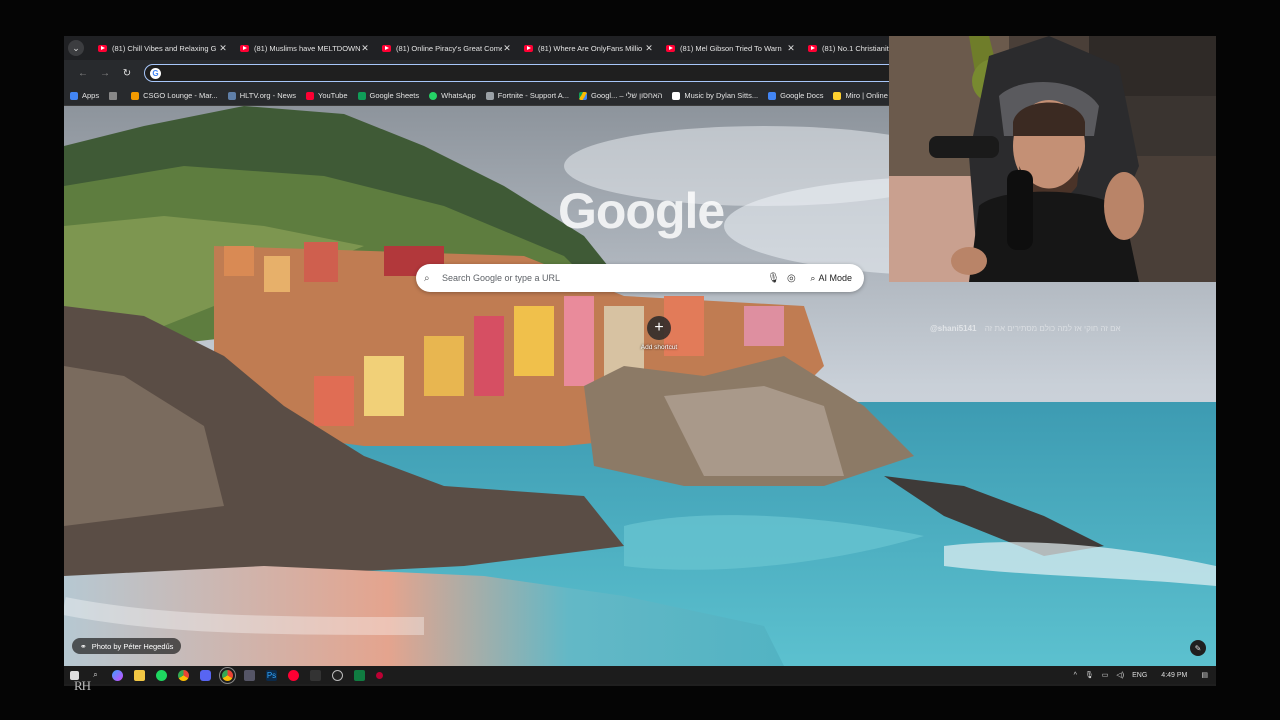 The image size is (1280, 720). What do you see at coordinates (83, 646) in the screenshot?
I see `link-icon: ⚭` at bounding box center [83, 646].